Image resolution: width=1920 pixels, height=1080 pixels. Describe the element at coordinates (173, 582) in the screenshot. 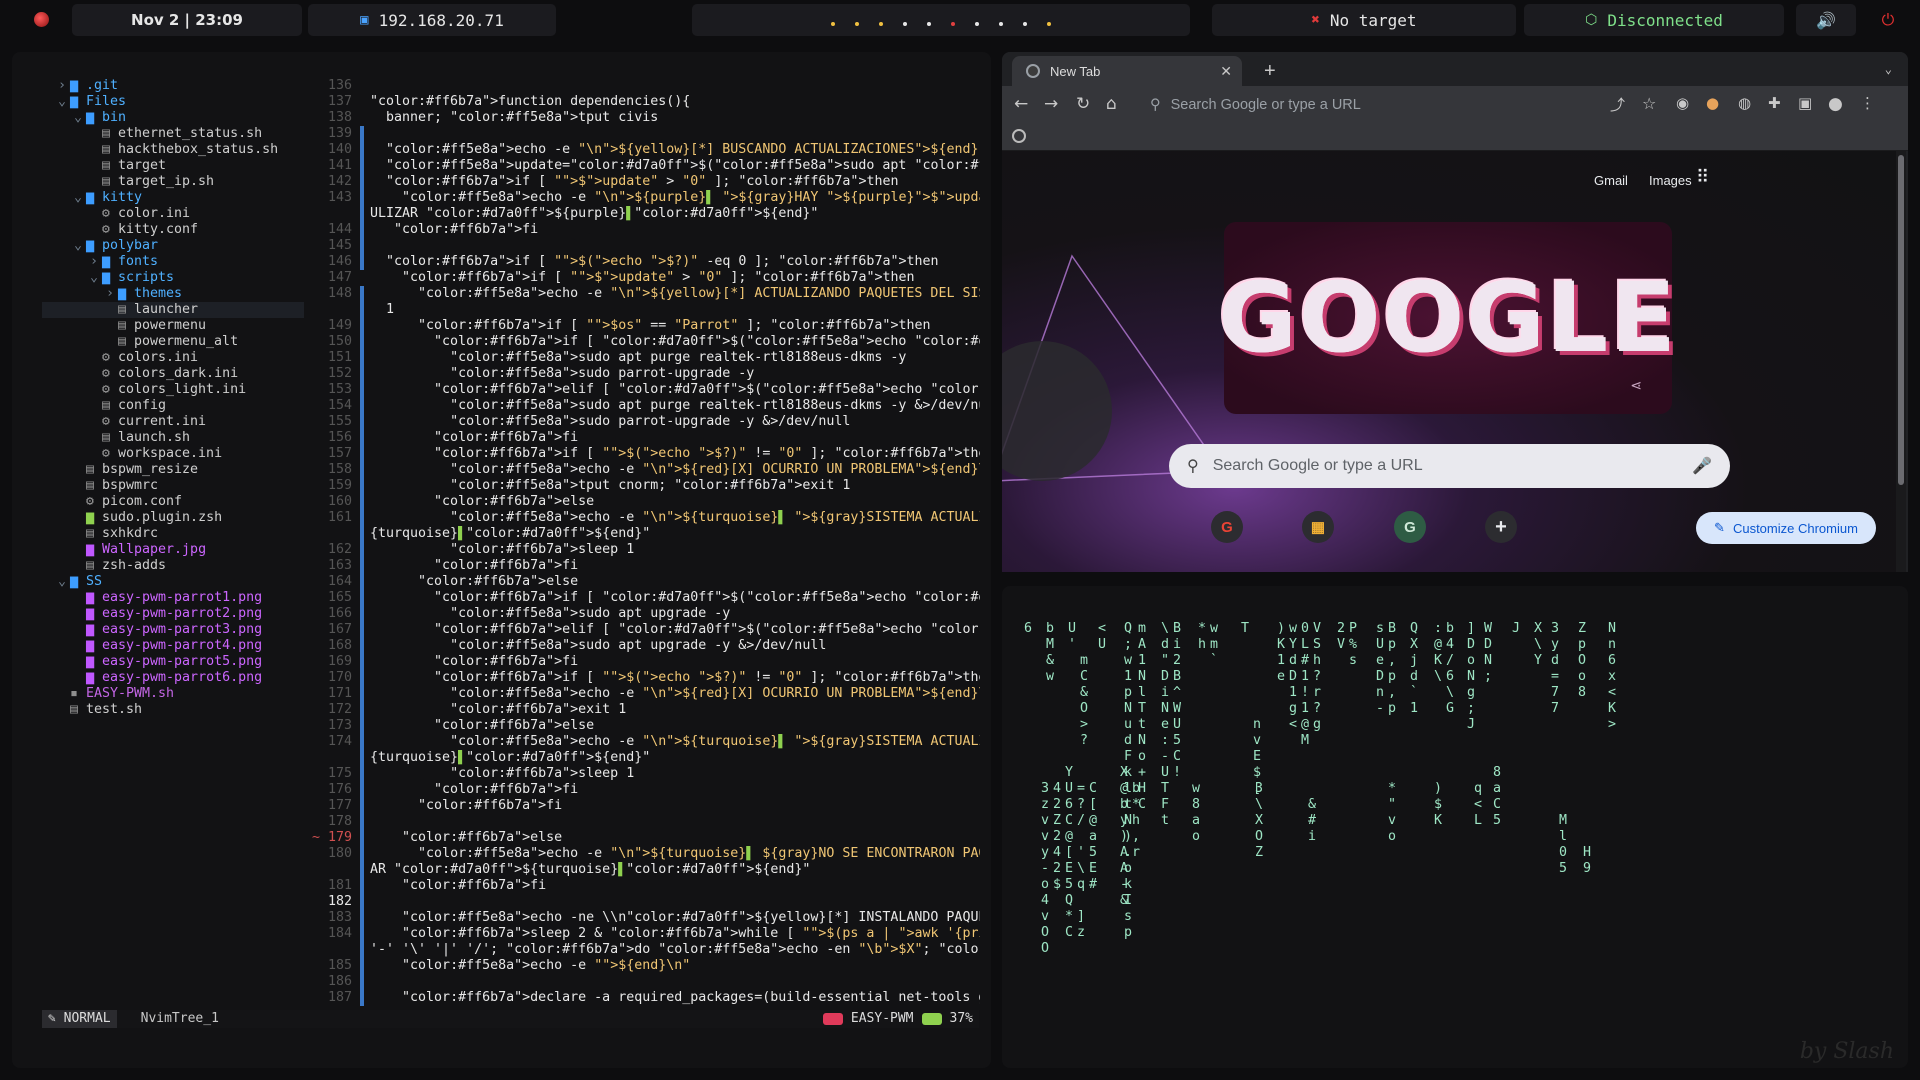

I see `tree-item: ⌄ ▆ SS` at that location.